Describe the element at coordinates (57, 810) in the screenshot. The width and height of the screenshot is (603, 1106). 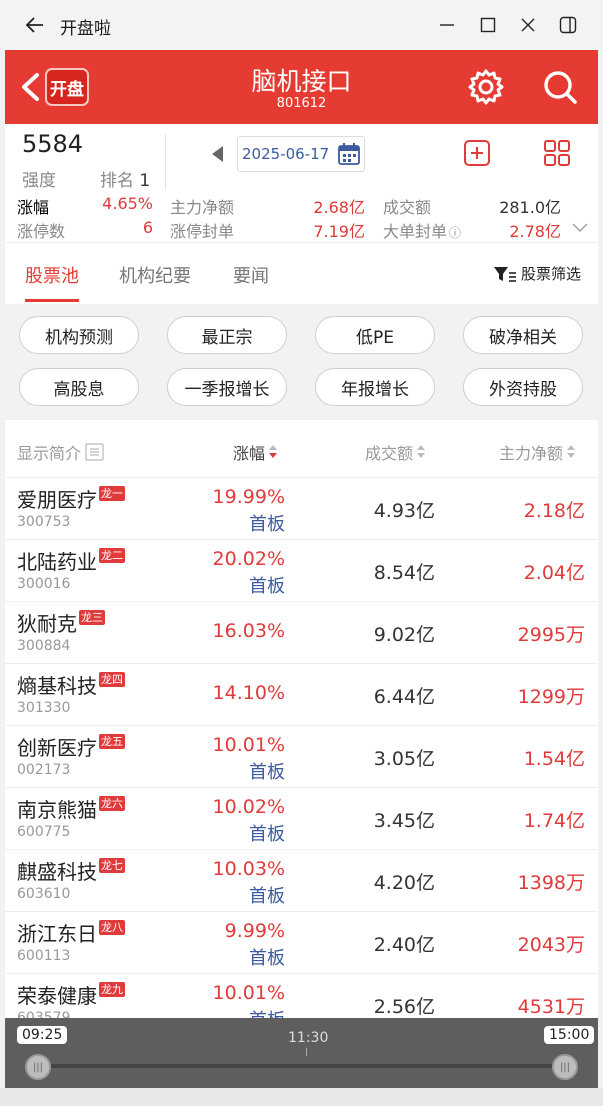
I see `stock-name-text: 南京熊猫` at that location.